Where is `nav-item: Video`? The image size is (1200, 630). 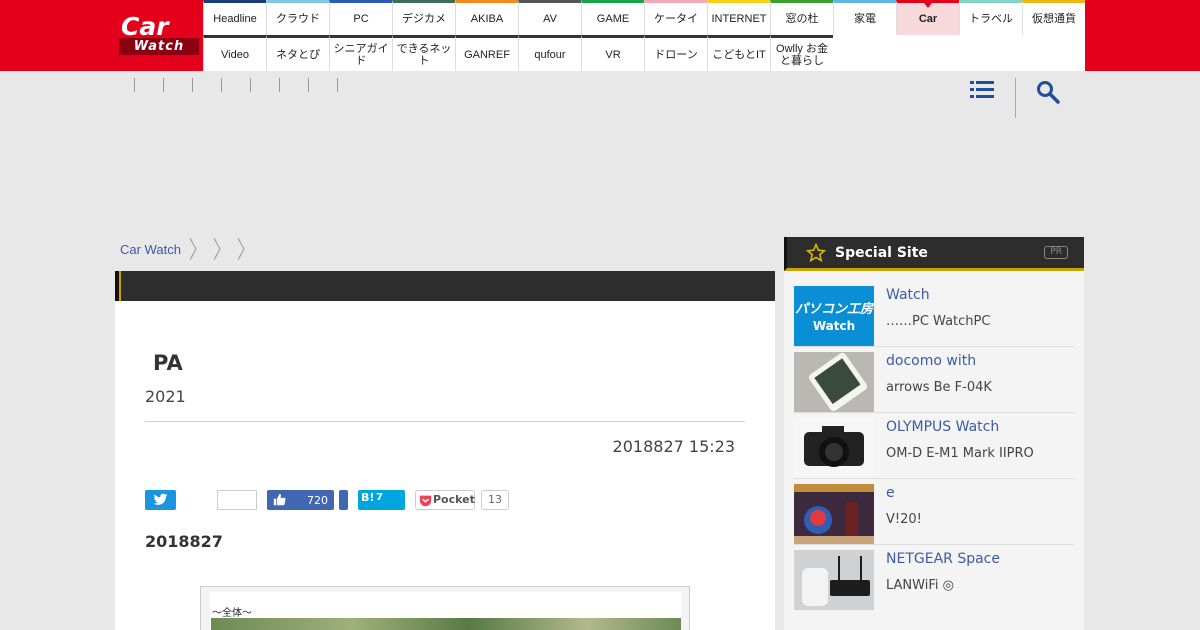
nav-item: Video is located at coordinates (234, 53).